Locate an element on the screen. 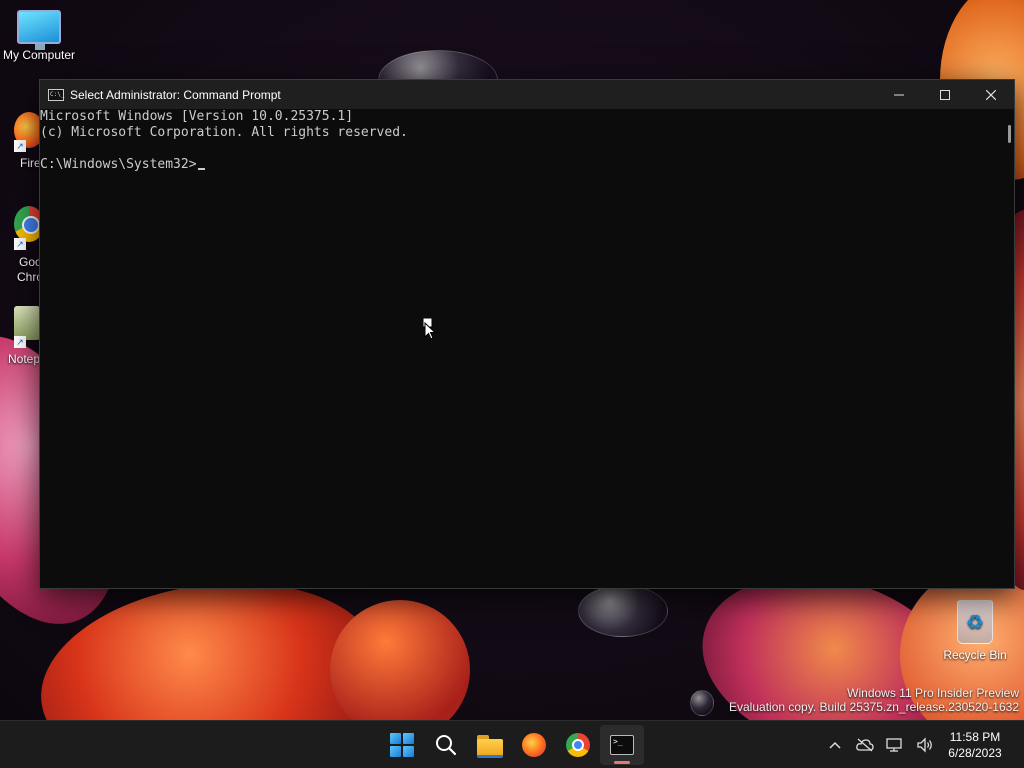 Image resolution: width=1024 pixels, height=768 pixels. cloud-offline-icon is located at coordinates (865, 745).